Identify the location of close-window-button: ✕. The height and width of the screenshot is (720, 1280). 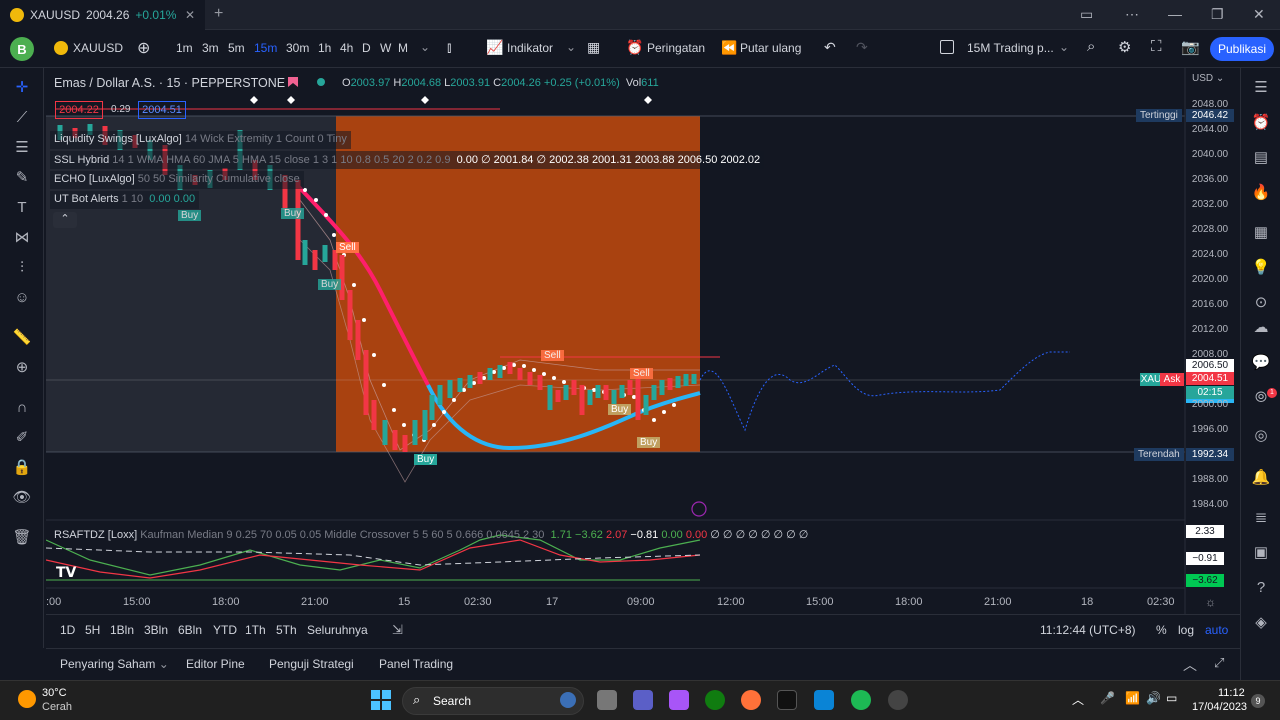
(1259, 14).